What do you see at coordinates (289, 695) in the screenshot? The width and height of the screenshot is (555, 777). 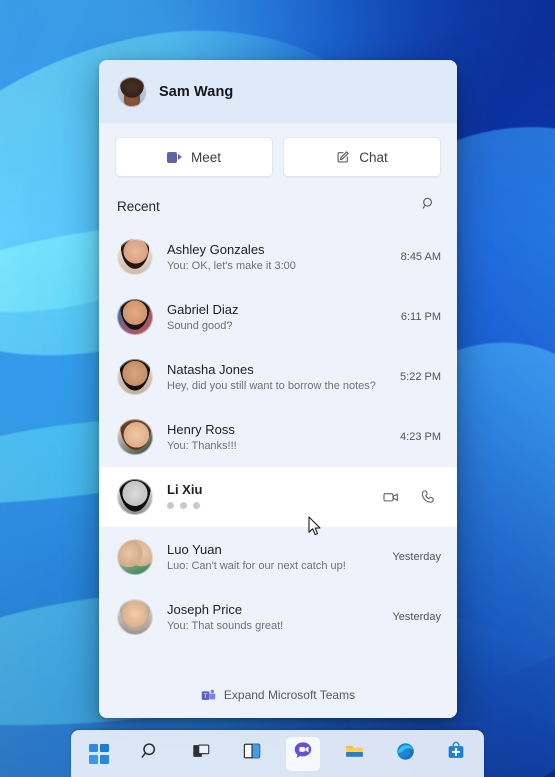 I see `expand-teams-label: Expand Microsoft Teams` at bounding box center [289, 695].